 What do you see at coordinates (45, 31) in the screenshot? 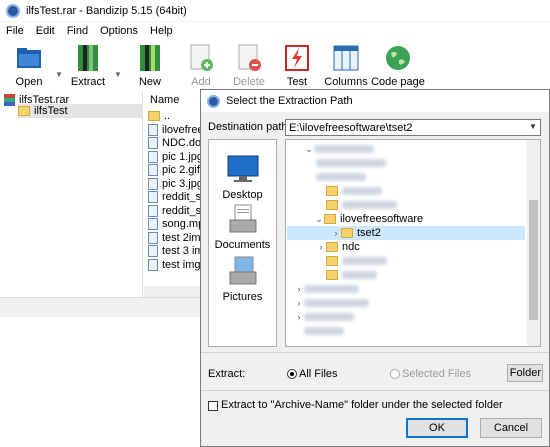
I see `menu-edit: Edit` at bounding box center [45, 31].